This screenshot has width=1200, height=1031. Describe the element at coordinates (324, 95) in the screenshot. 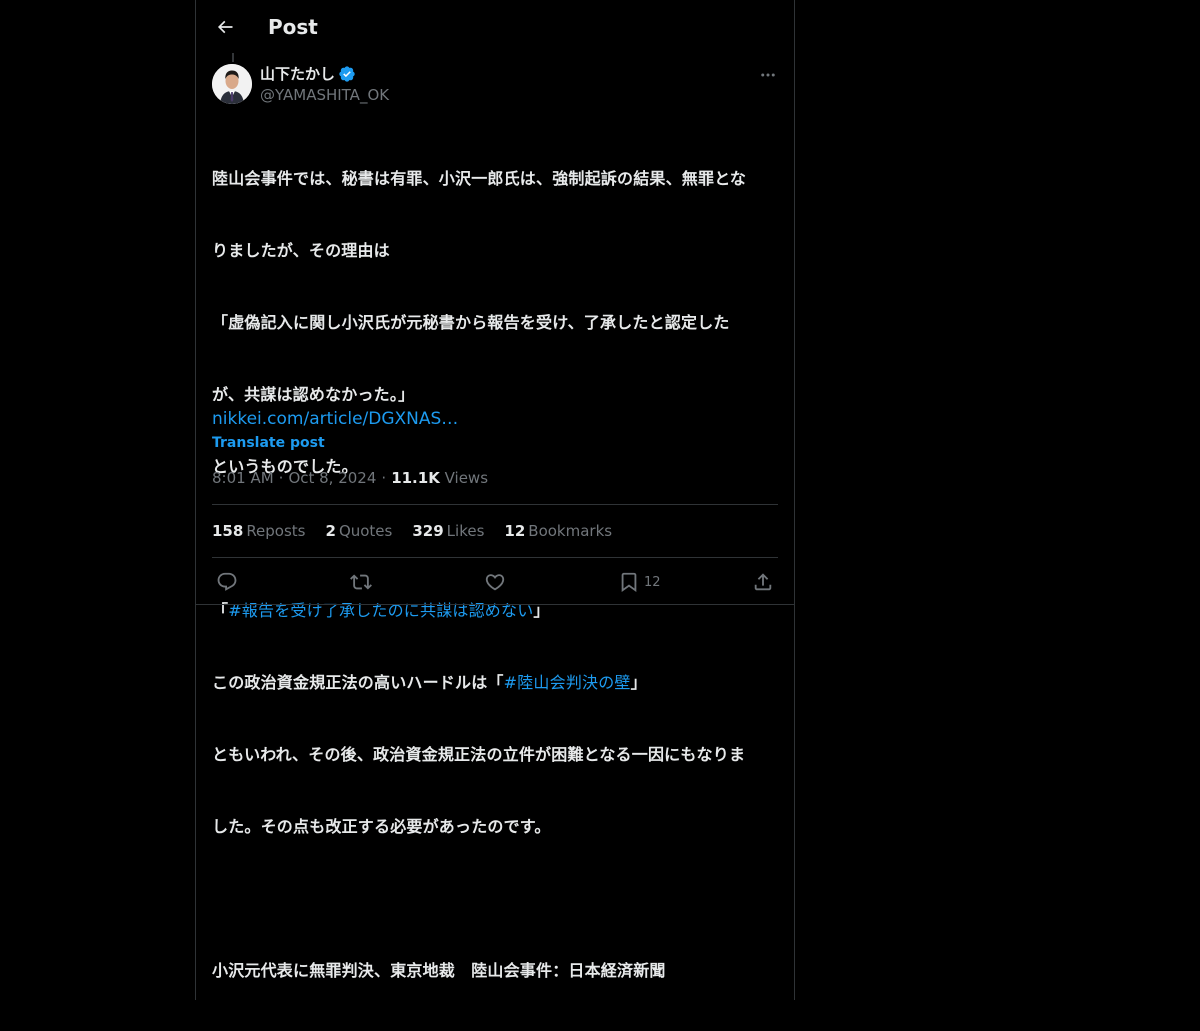

I see `author-handle: @YAMASHITA_OK` at that location.